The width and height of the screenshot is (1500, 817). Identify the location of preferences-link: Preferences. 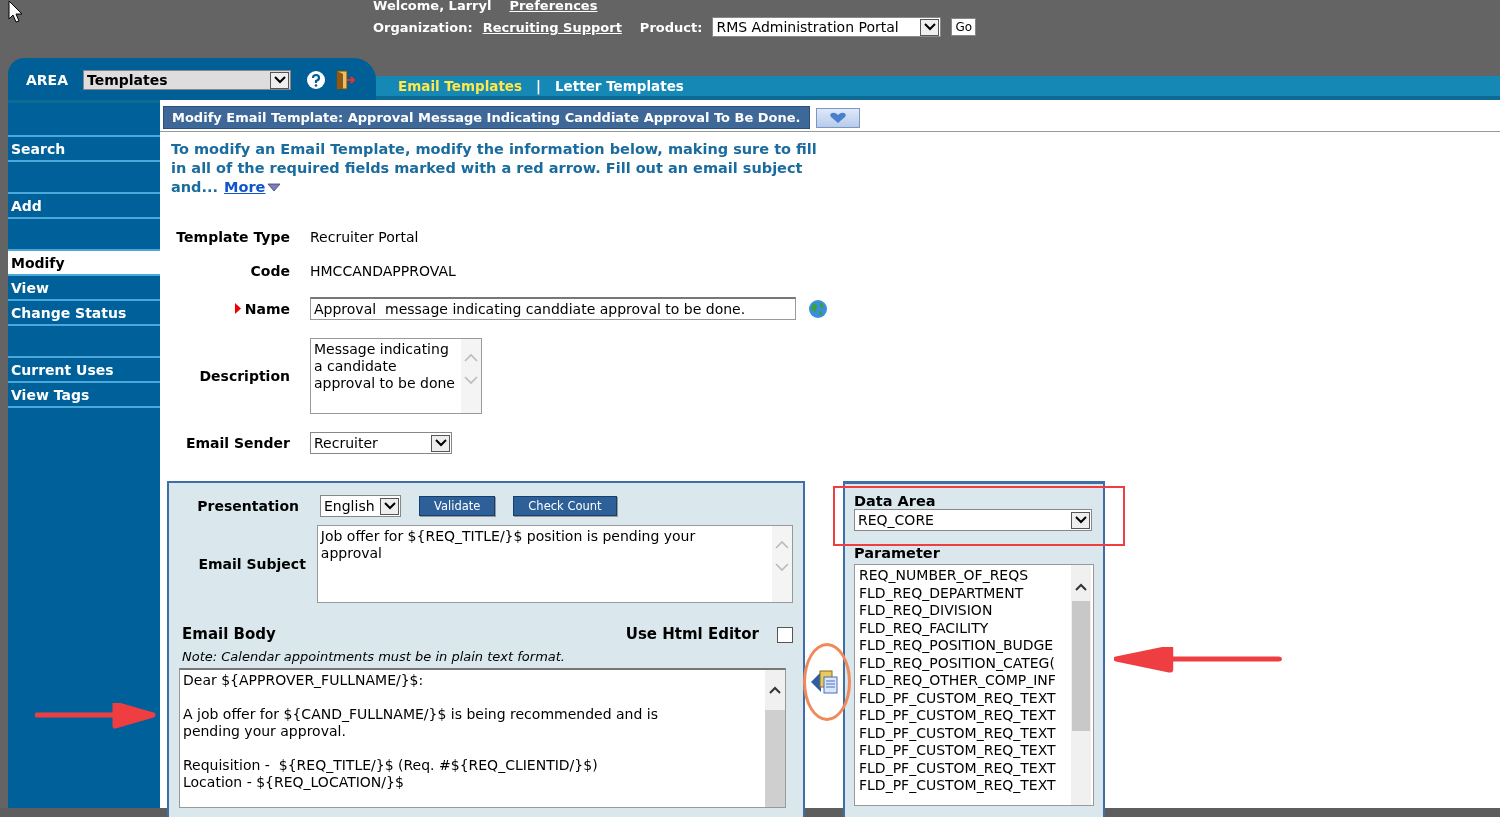
(553, 6).